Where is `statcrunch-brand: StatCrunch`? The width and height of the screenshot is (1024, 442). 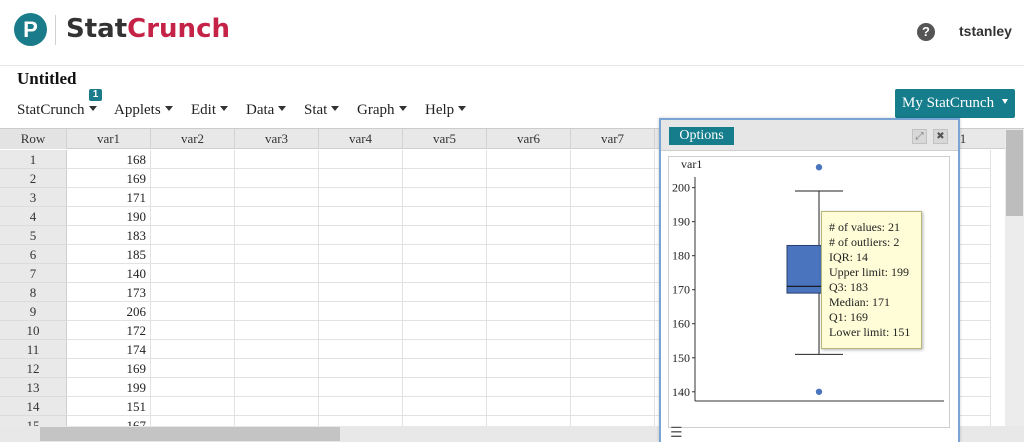 statcrunch-brand: StatCrunch is located at coordinates (148, 29).